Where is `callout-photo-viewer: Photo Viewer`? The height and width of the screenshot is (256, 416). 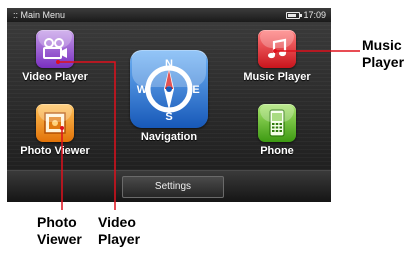
callout-photo-viewer: Photo Viewer is located at coordinates (59, 231).